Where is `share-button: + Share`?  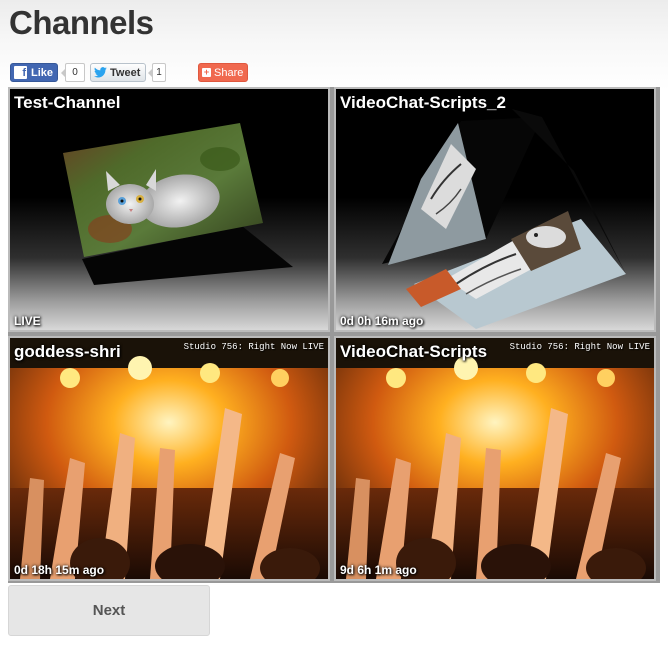 share-button: + Share is located at coordinates (223, 72).